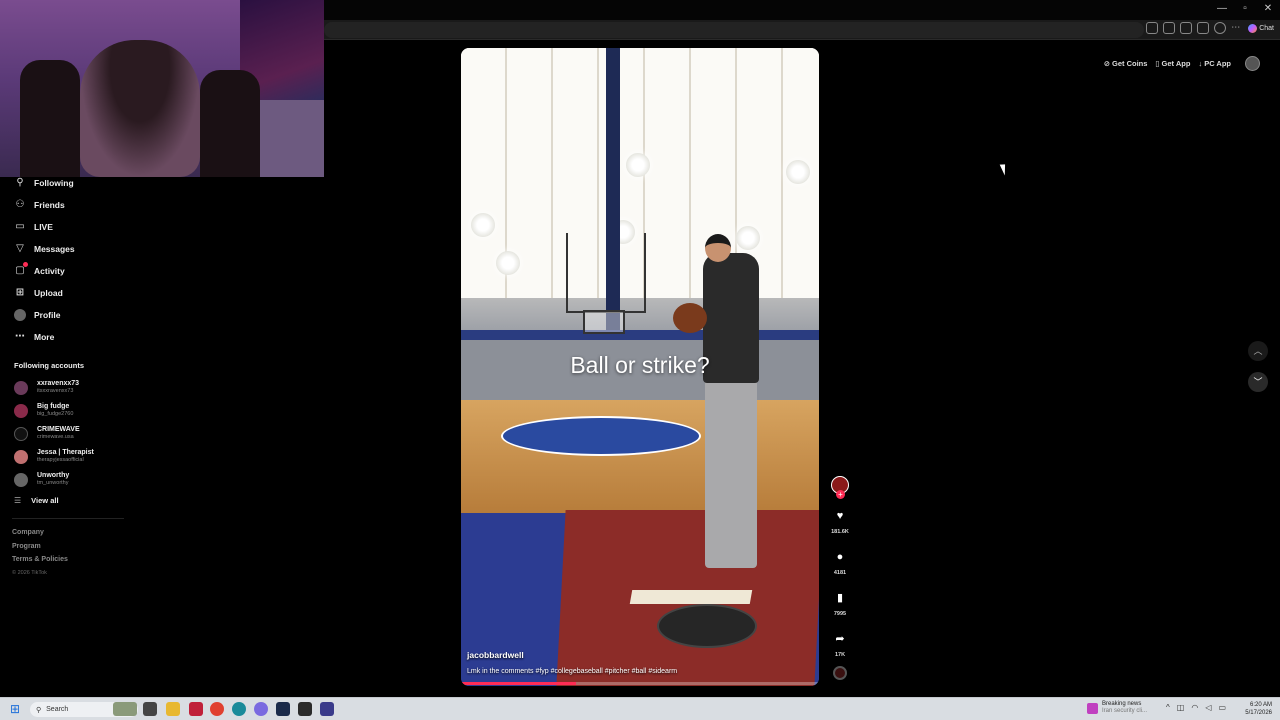 The width and height of the screenshot is (1280, 720). I want to click on get-app-button: ▯ Get App, so click(1172, 63).